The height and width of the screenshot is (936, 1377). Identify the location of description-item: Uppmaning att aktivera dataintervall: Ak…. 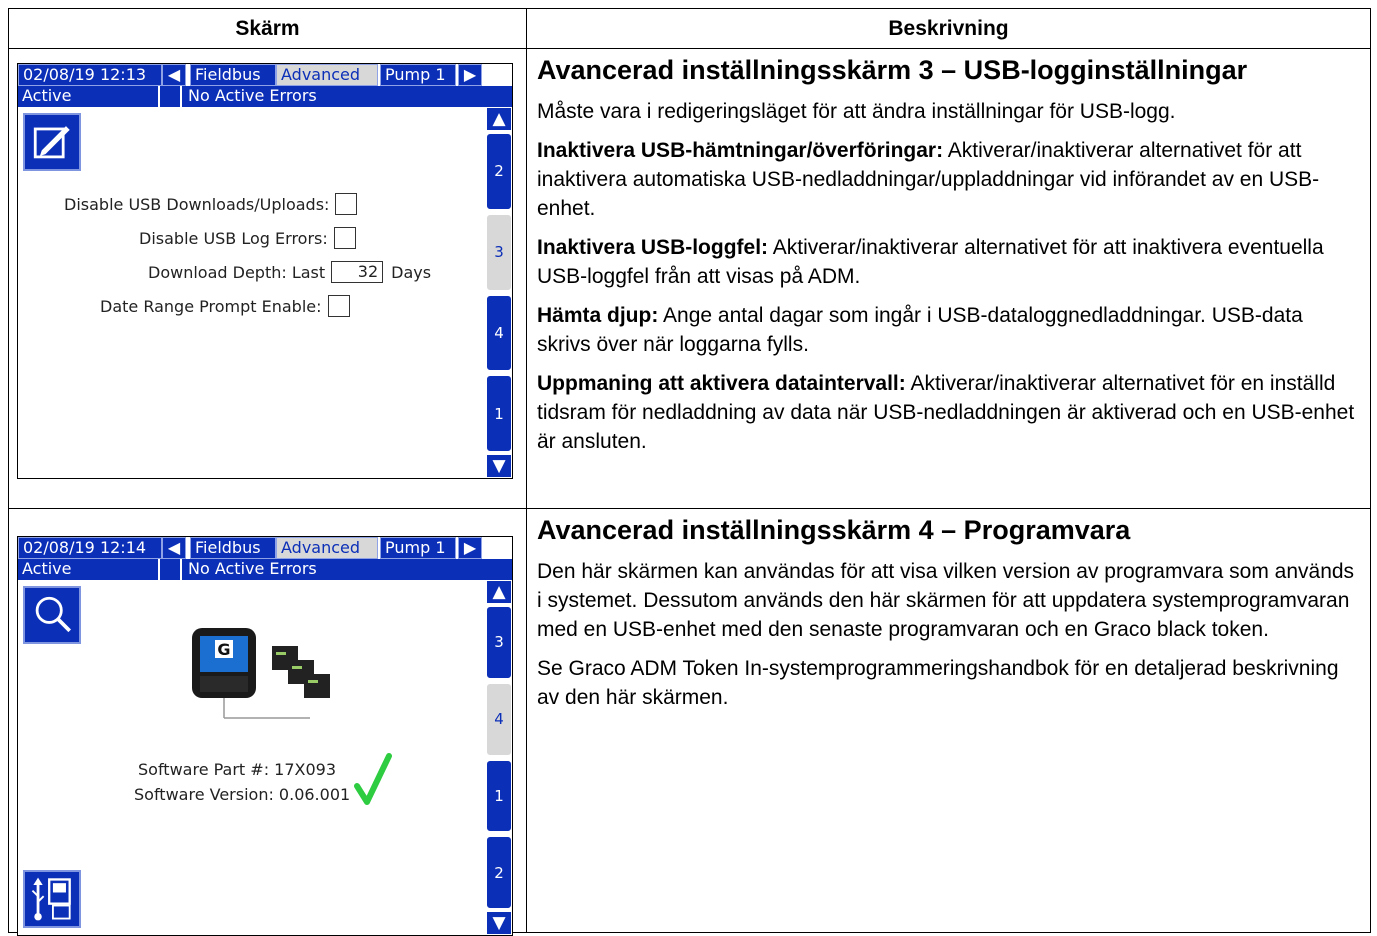
(947, 412).